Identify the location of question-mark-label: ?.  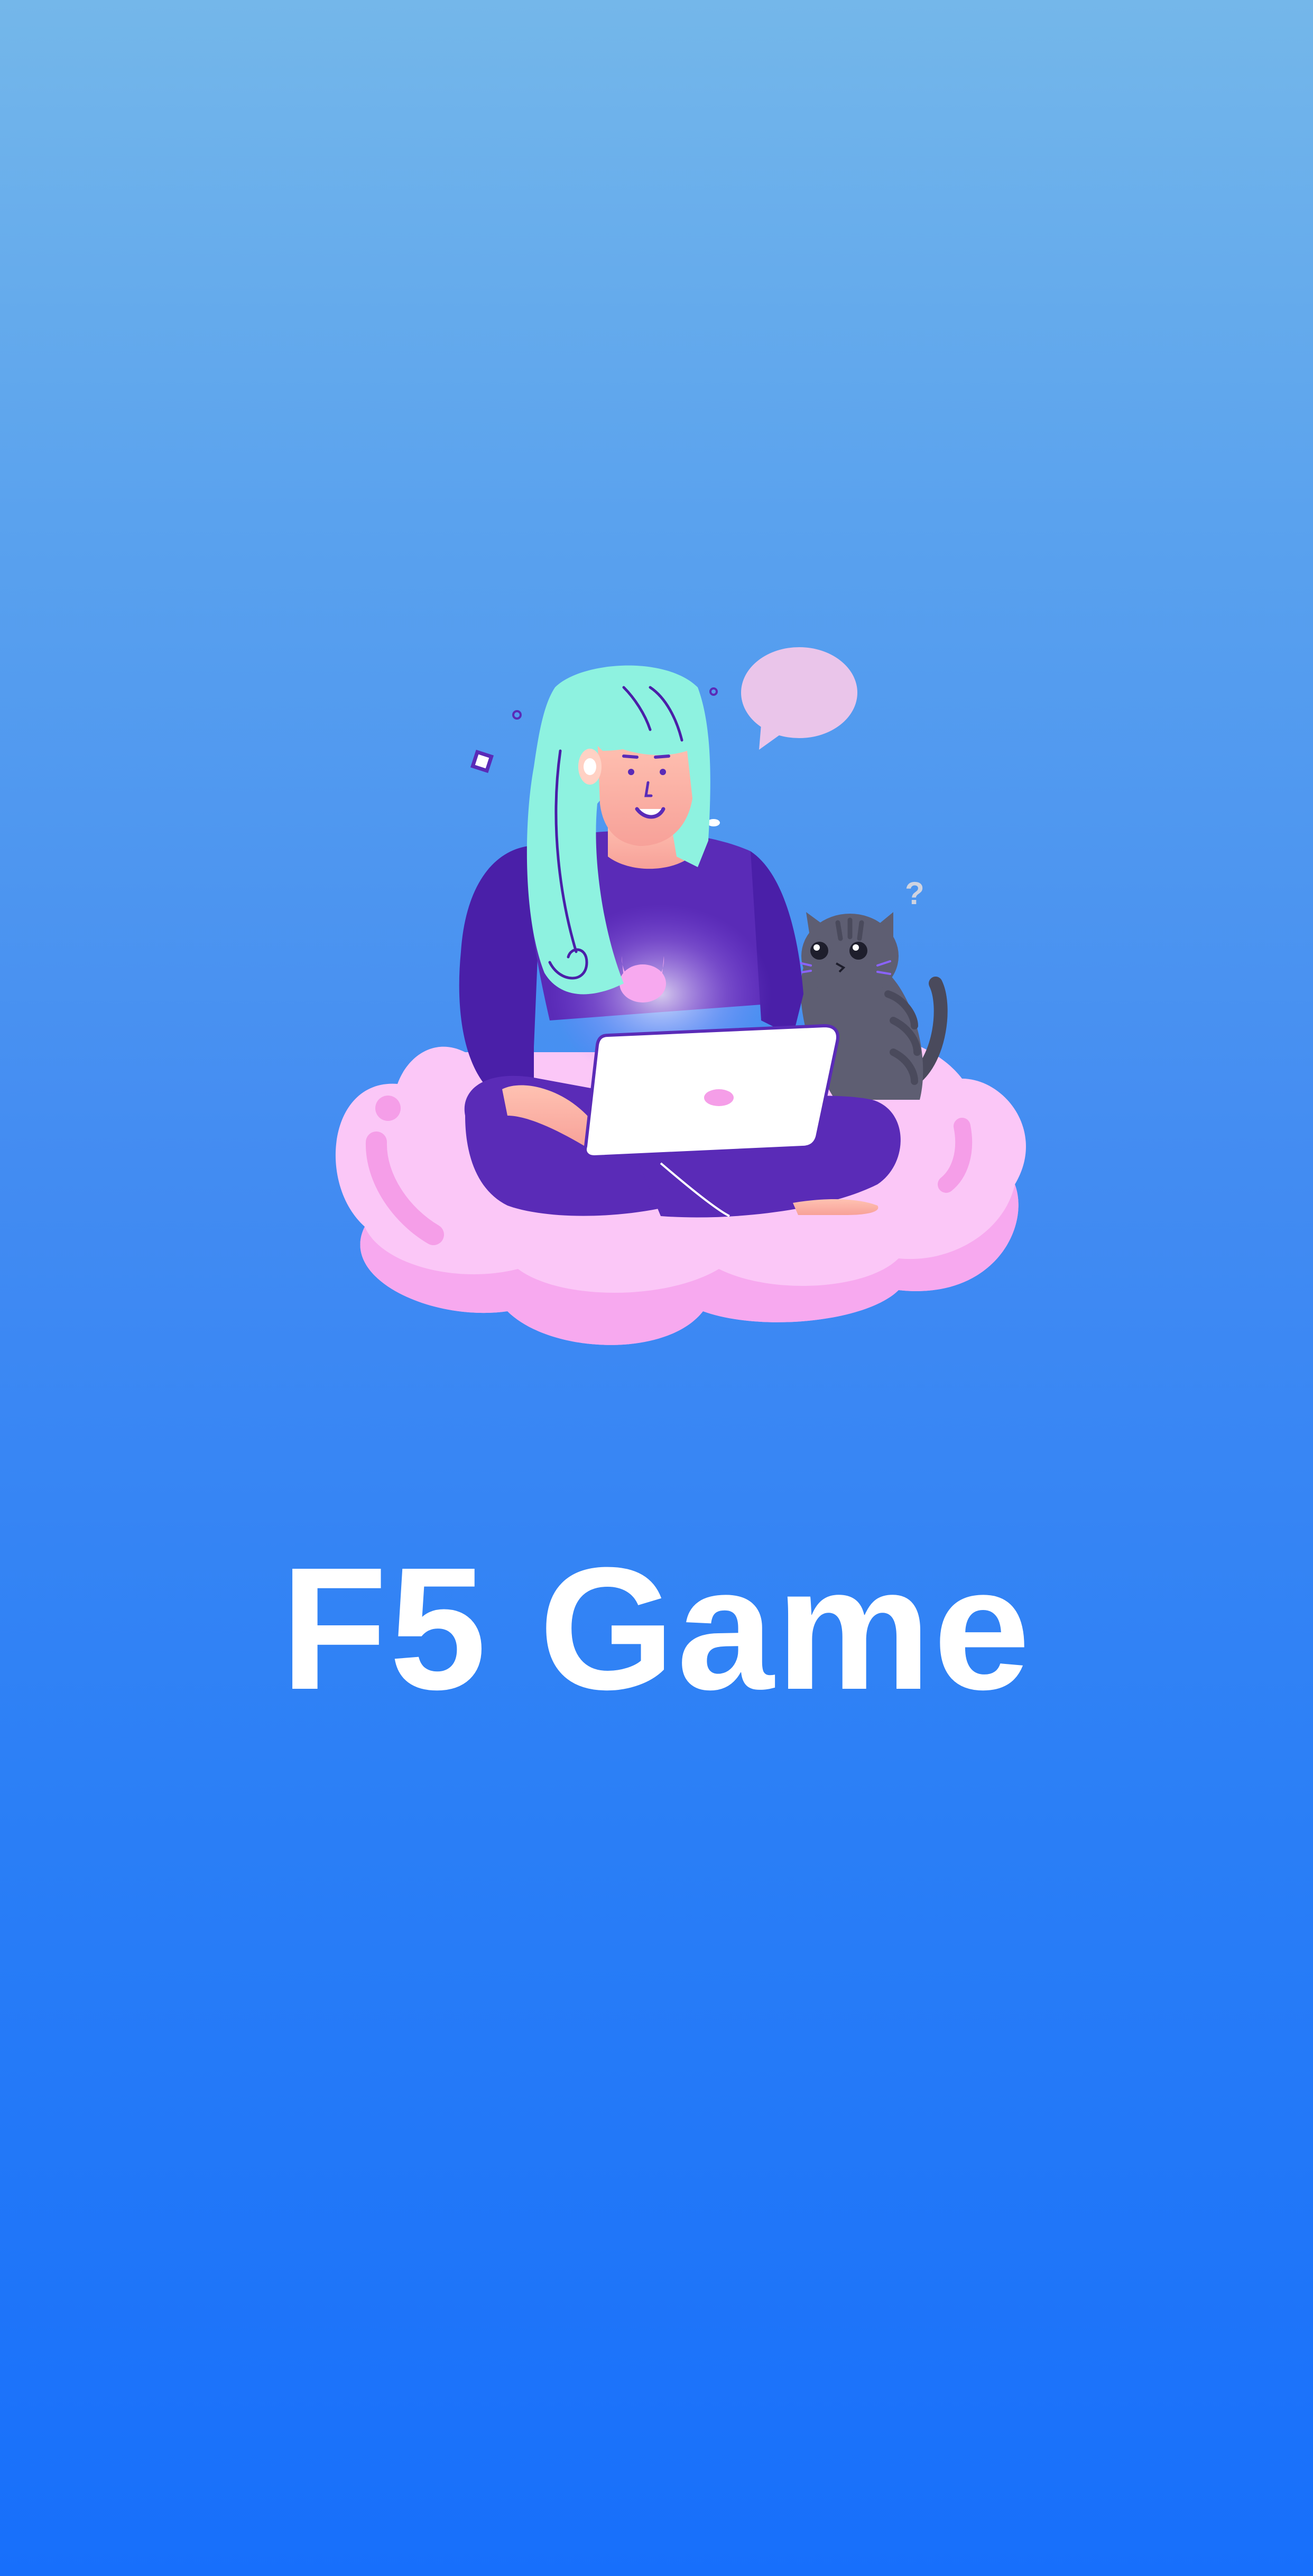
(915, 894).